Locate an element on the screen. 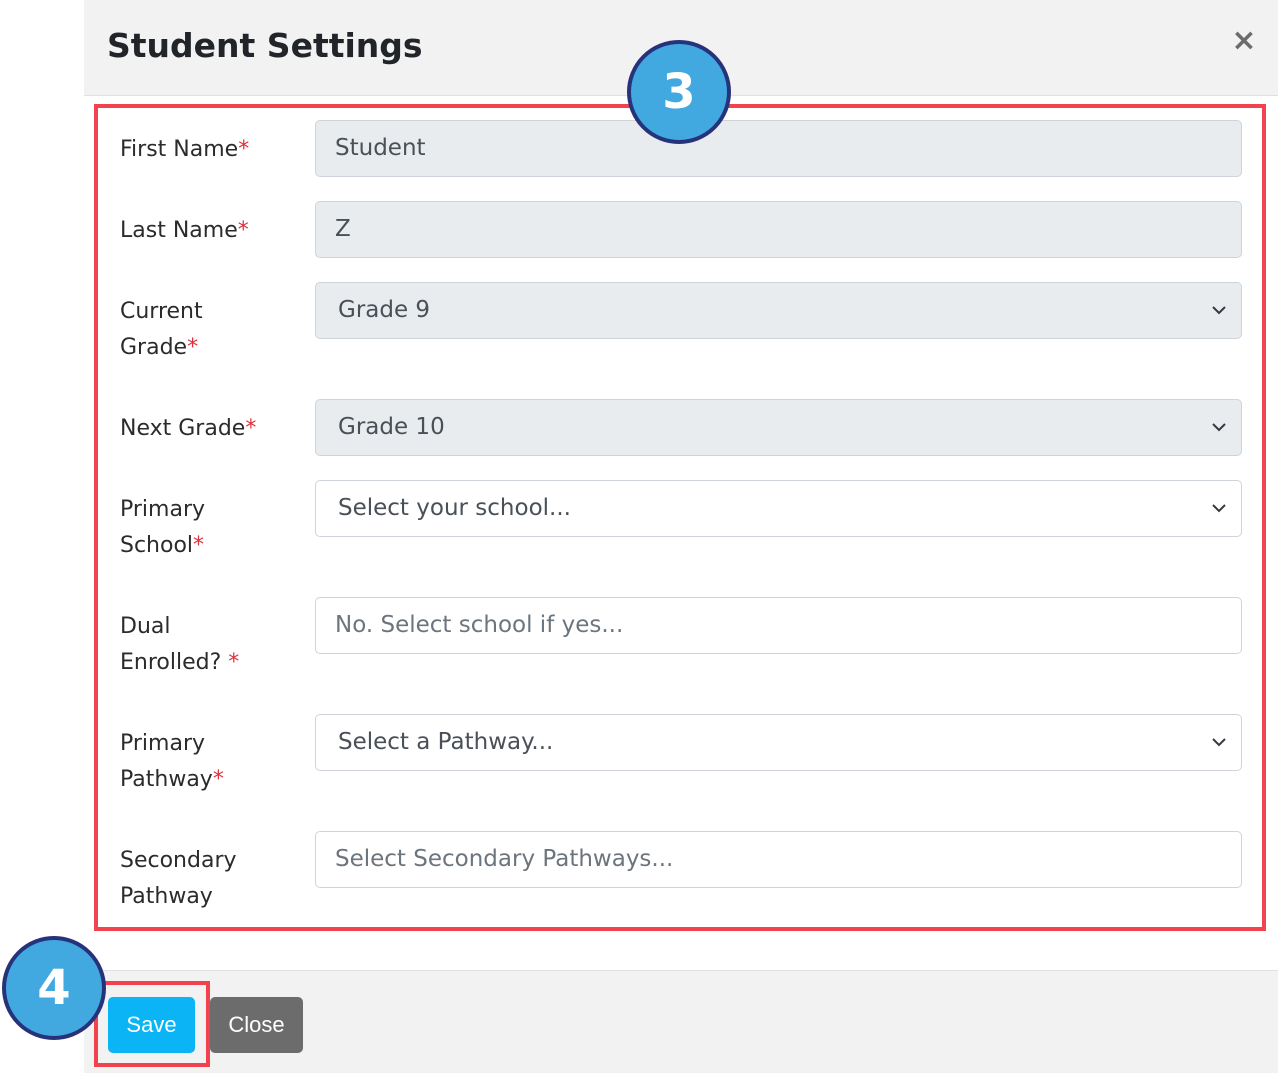 Image resolution: width=1278 pixels, height=1073 pixels. modal-title: Student Settings is located at coordinates (265, 45).